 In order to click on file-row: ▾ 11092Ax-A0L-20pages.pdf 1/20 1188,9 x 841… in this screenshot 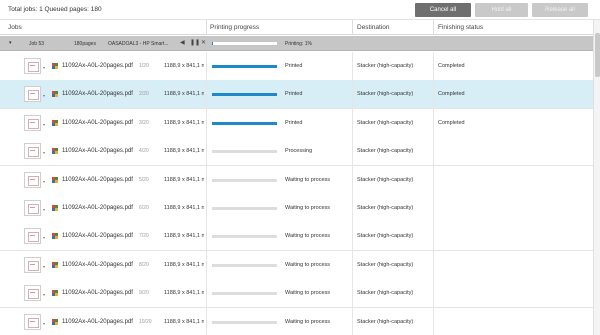, I will do `click(296, 66)`.